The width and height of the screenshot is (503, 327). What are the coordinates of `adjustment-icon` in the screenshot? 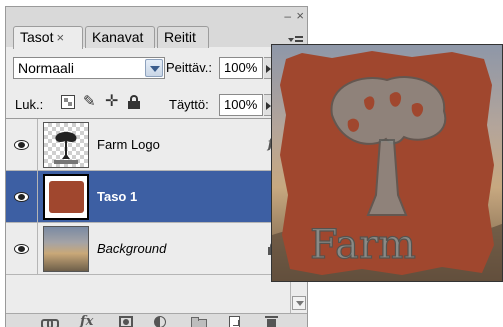 It's located at (160, 321).